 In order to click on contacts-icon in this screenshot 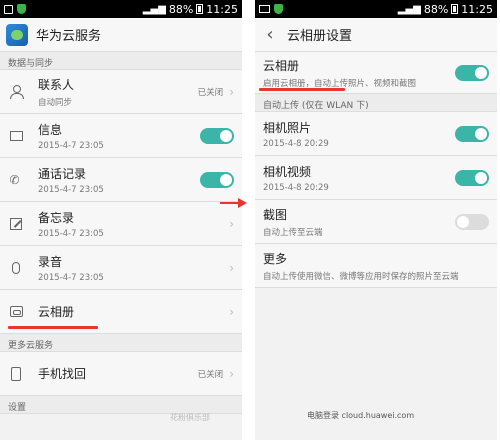, I will do `click(17, 92)`.